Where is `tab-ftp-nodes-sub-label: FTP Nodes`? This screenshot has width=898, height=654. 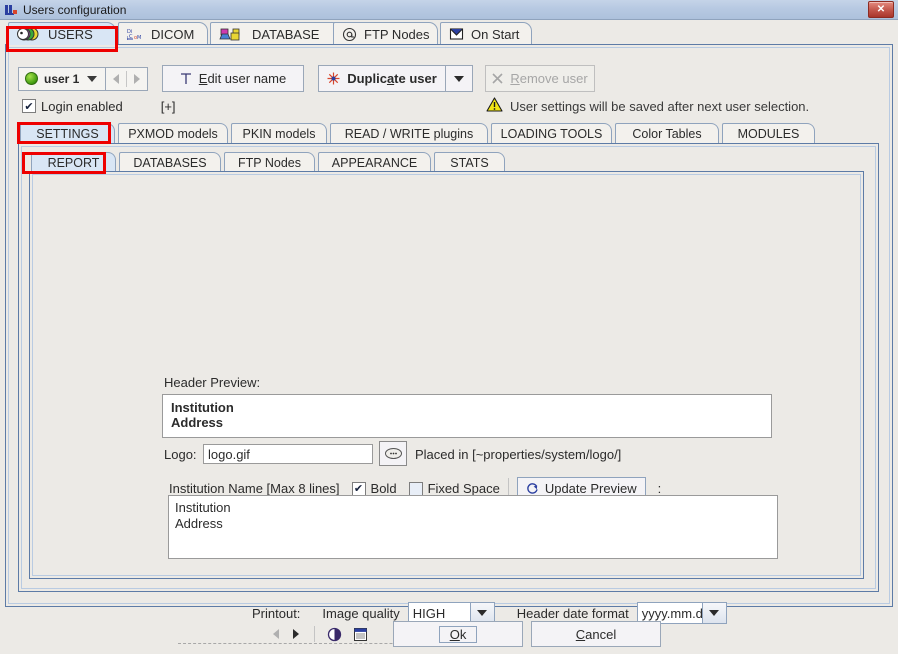 tab-ftp-nodes-sub-label: FTP Nodes is located at coordinates (269, 162).